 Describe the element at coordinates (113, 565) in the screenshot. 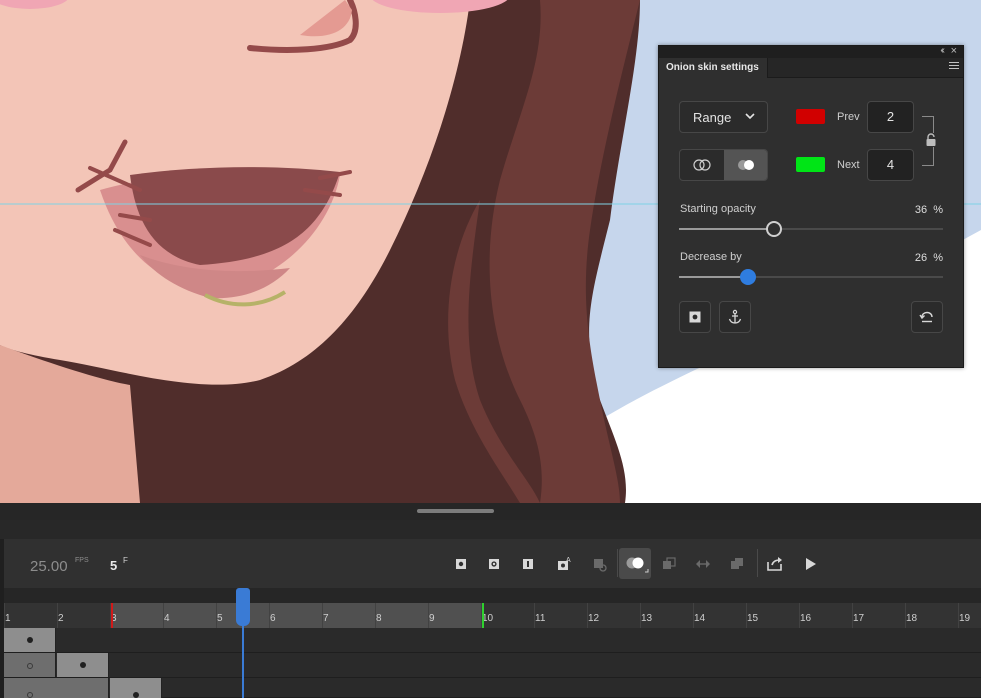

I see `current-frame-value: 5` at that location.